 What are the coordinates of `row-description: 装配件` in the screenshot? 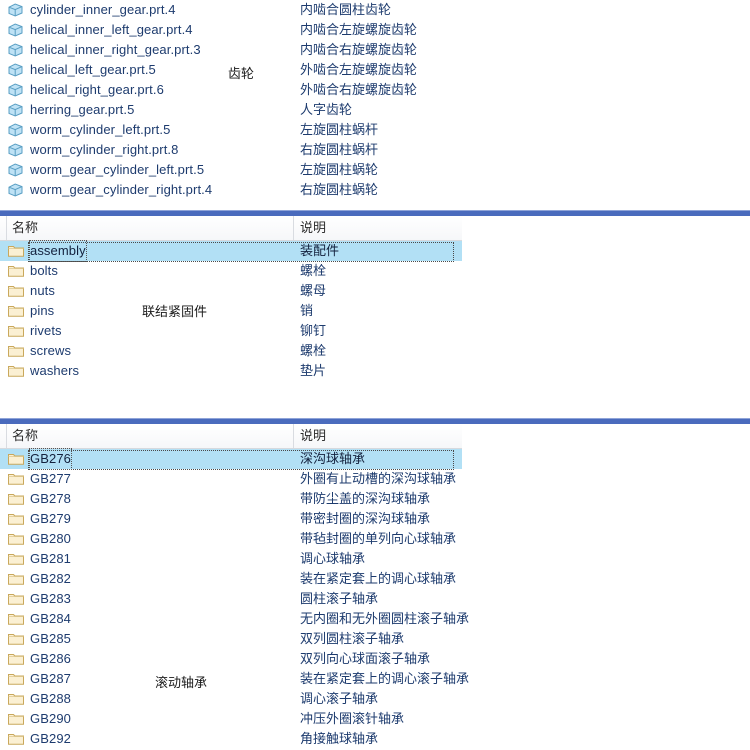 It's located at (320, 250).